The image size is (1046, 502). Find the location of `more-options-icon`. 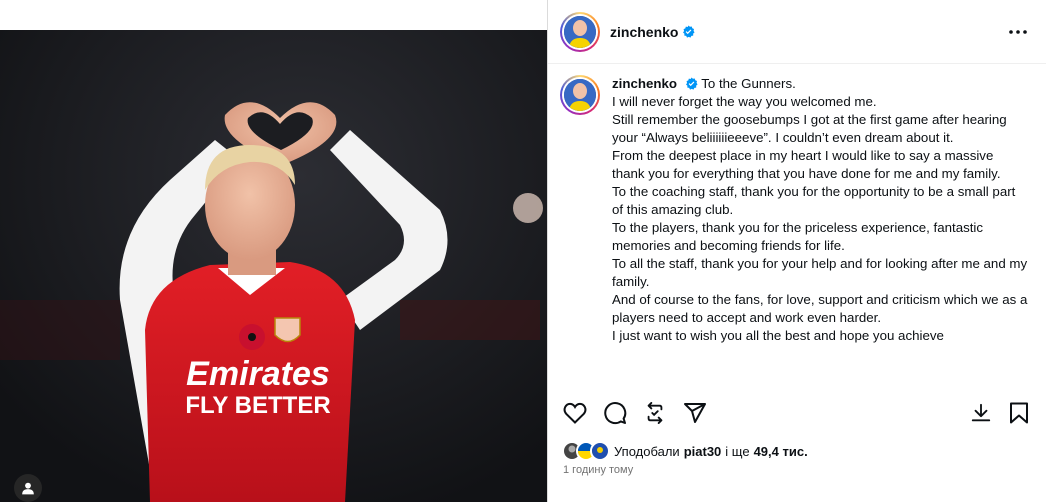

more-options-icon is located at coordinates (1018, 32).